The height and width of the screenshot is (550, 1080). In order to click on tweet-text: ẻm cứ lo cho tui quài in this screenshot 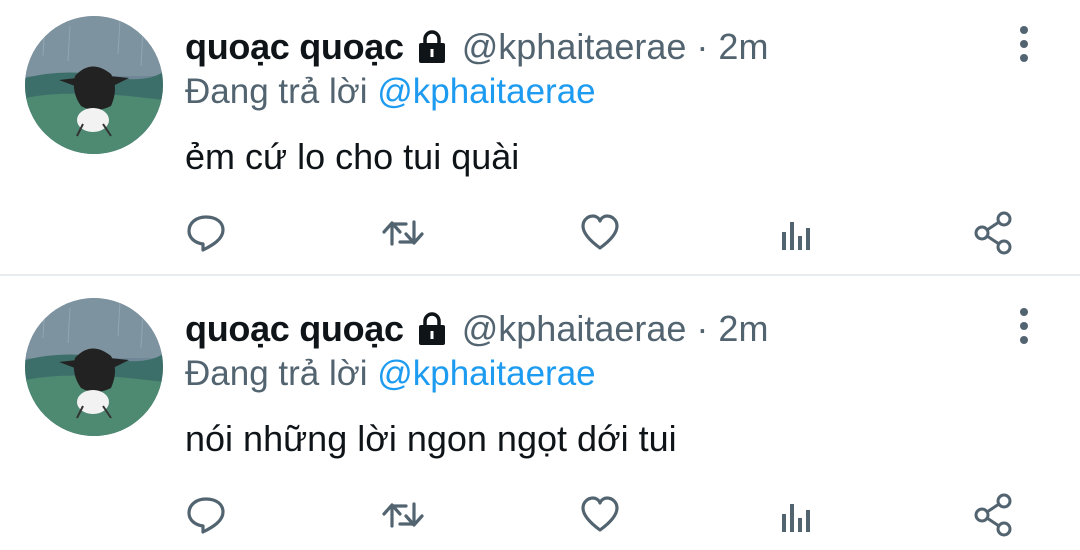, I will do `click(352, 156)`.